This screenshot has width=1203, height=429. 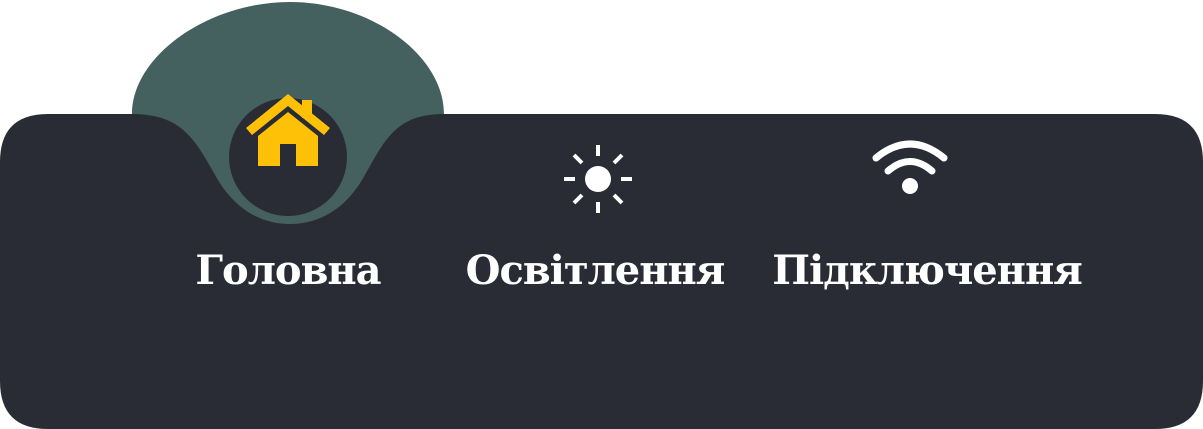 What do you see at coordinates (288, 270) in the screenshot?
I see `tab-home-label: Головна` at bounding box center [288, 270].